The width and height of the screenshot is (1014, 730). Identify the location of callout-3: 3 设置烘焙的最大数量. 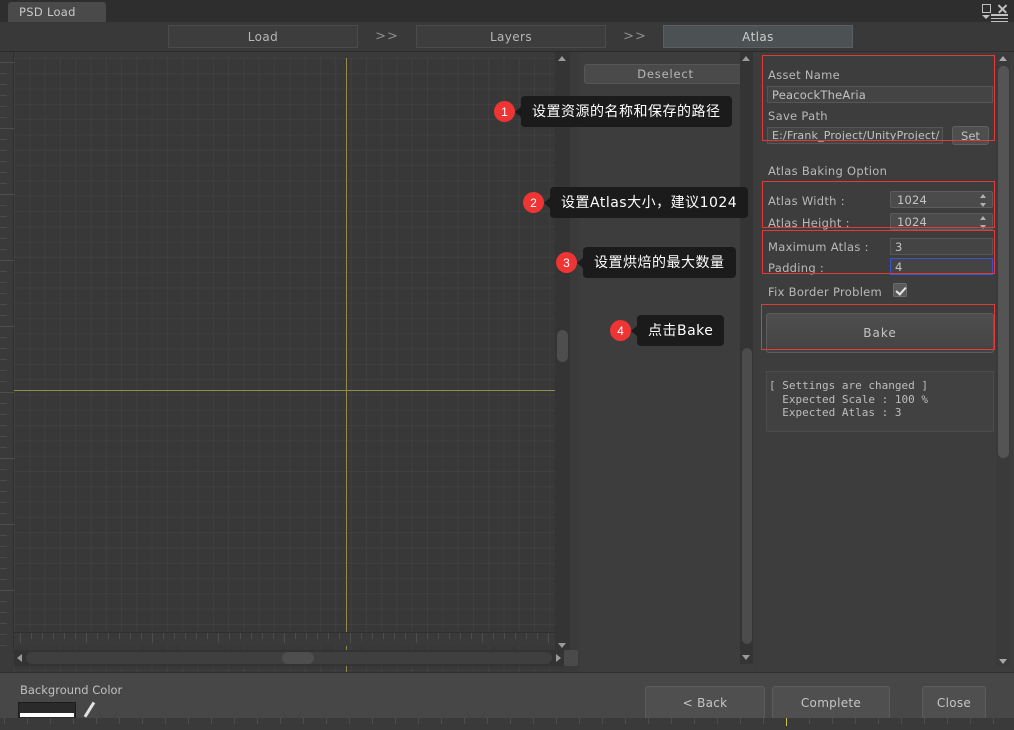
(646, 262).